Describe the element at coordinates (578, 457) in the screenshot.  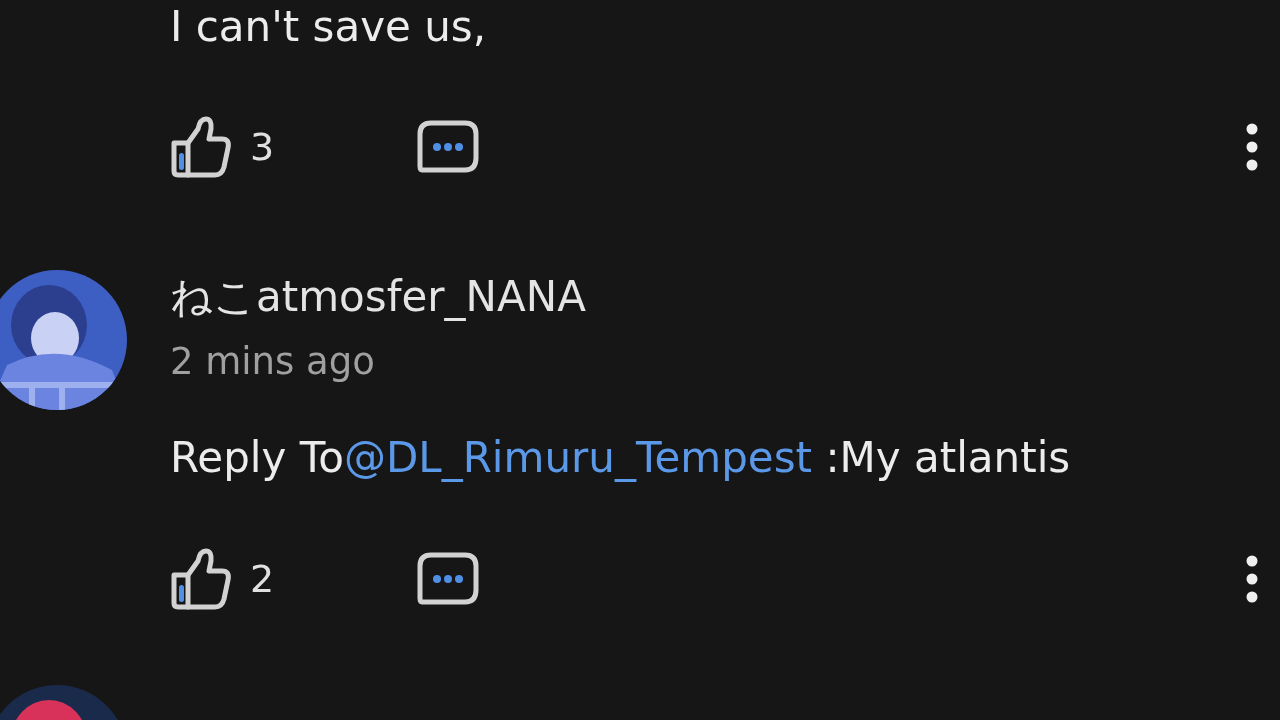
I see `mention-link: @DL_Rimuru_Tempest` at that location.